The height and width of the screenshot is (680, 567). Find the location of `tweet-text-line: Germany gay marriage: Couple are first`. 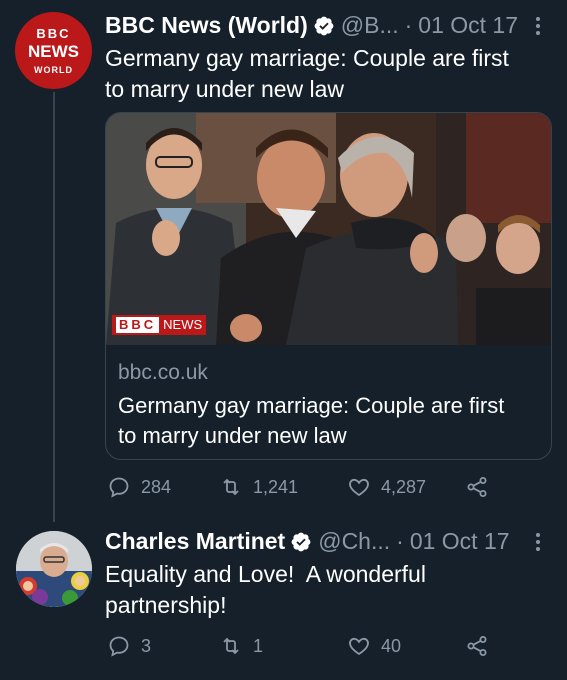

tweet-text-line: Germany gay marriage: Couple are first is located at coordinates (307, 58).